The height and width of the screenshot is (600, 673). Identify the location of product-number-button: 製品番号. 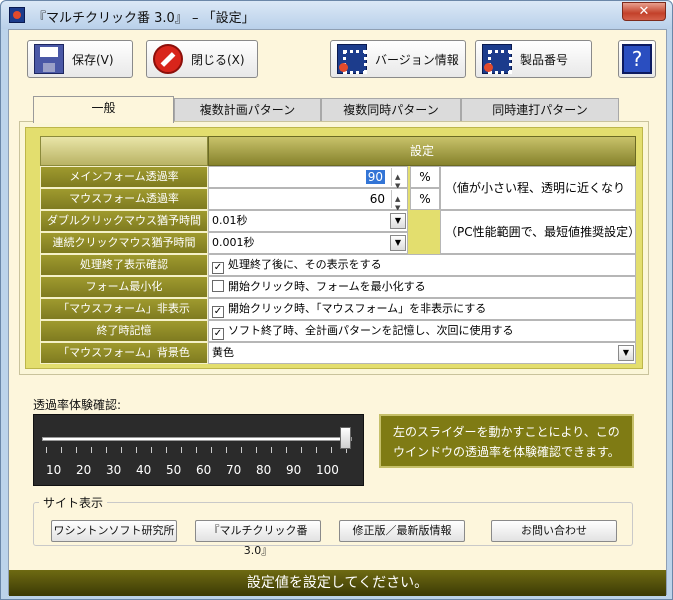
(533, 59).